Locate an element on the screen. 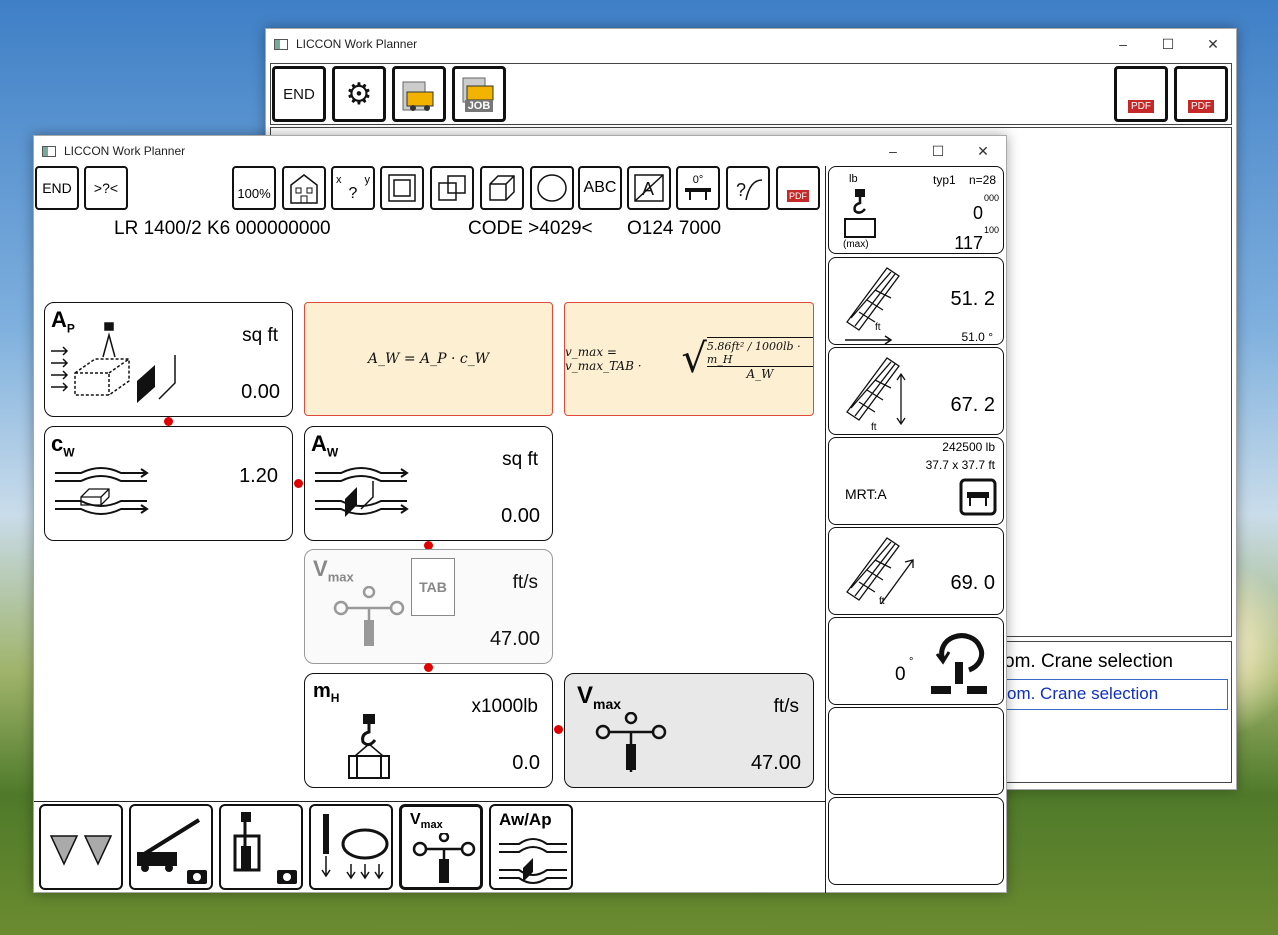 This screenshot has height=935, width=1278. slew-panel: 0 ° is located at coordinates (916, 661).